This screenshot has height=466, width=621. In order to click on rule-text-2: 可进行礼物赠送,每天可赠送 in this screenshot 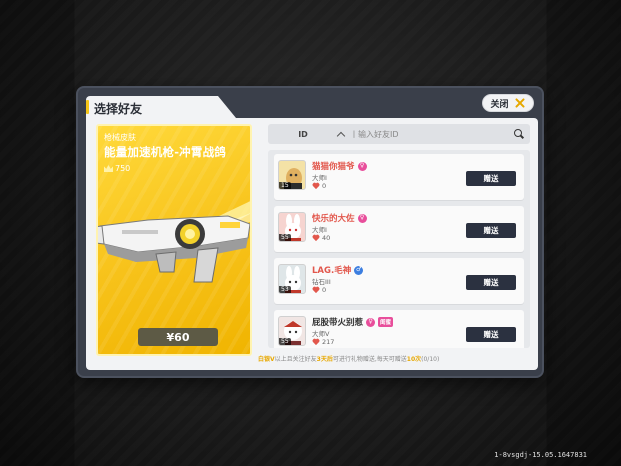, I will do `click(369, 359)`.